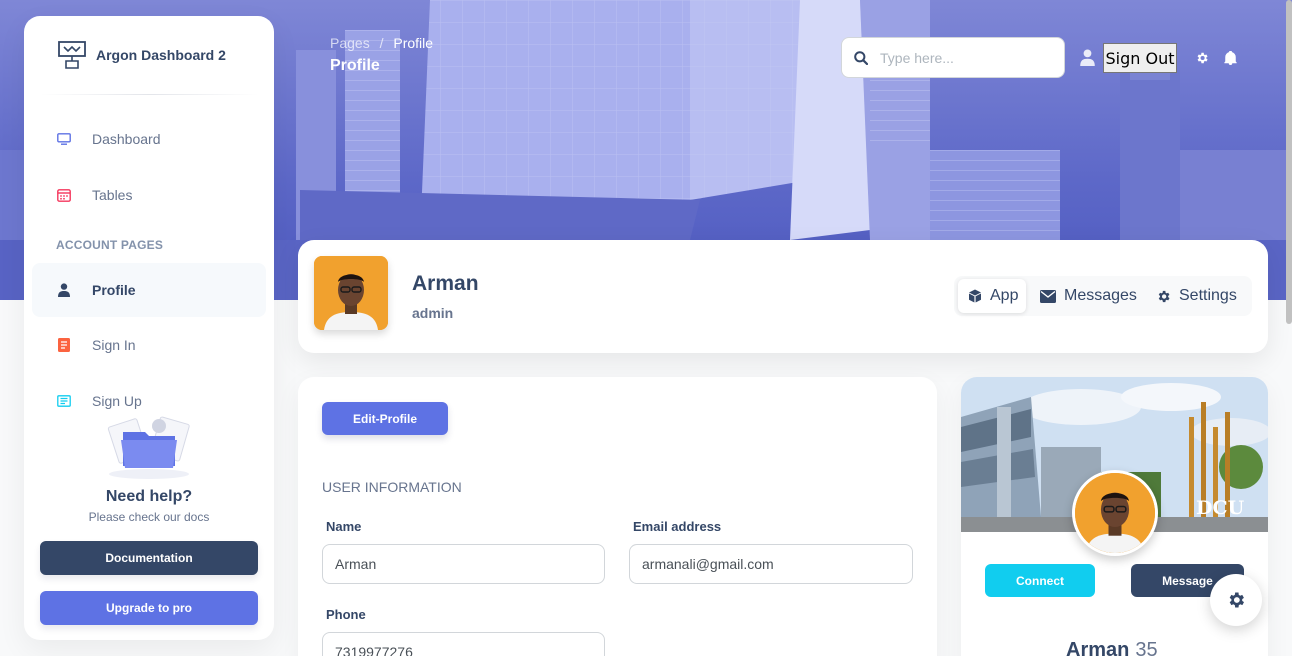 The height and width of the screenshot is (656, 1292). Describe the element at coordinates (783, 296) in the screenshot. I see `profile-header-card: Arman admin App Messages Settings` at that location.